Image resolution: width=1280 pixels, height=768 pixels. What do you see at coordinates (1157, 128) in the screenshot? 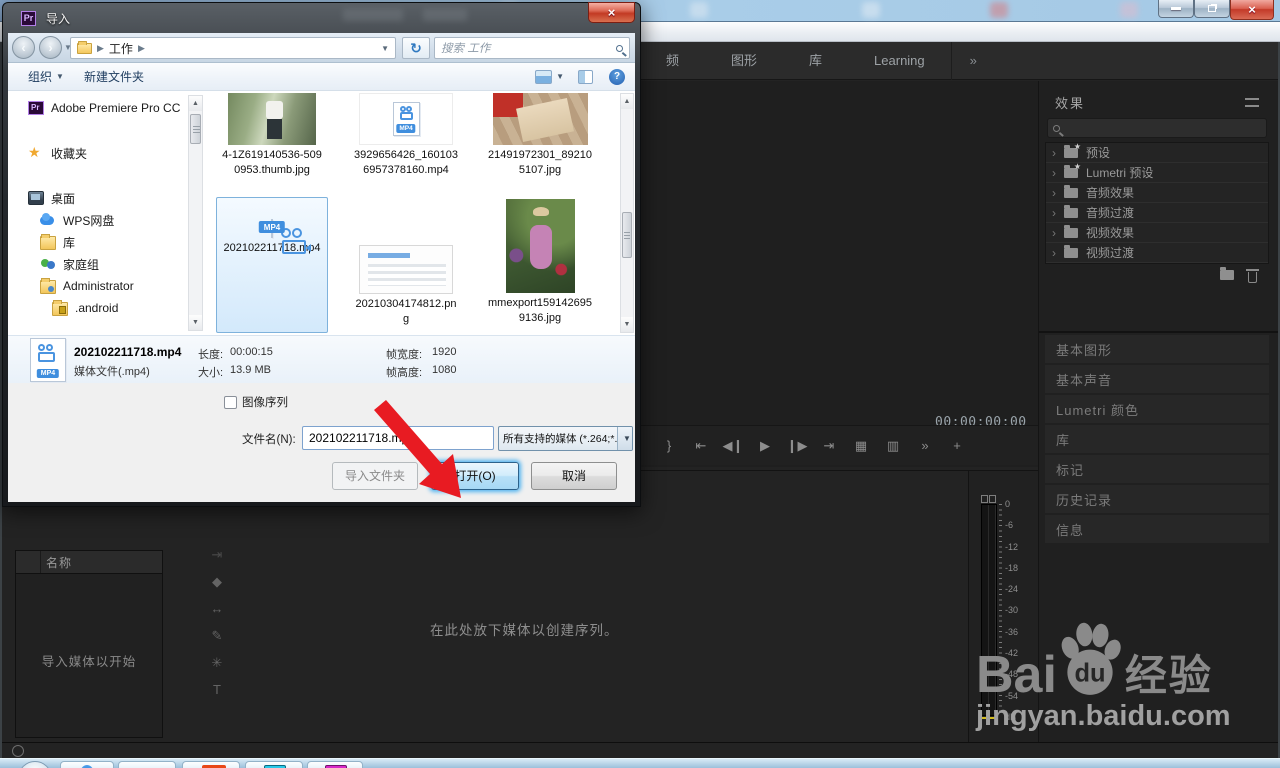
I see `effects-search-input` at bounding box center [1157, 128].